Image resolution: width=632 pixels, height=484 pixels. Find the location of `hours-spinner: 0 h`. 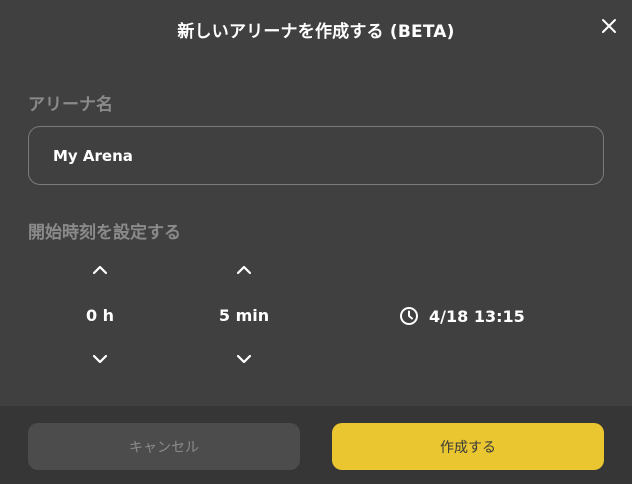

hours-spinner: 0 h is located at coordinates (100, 316).